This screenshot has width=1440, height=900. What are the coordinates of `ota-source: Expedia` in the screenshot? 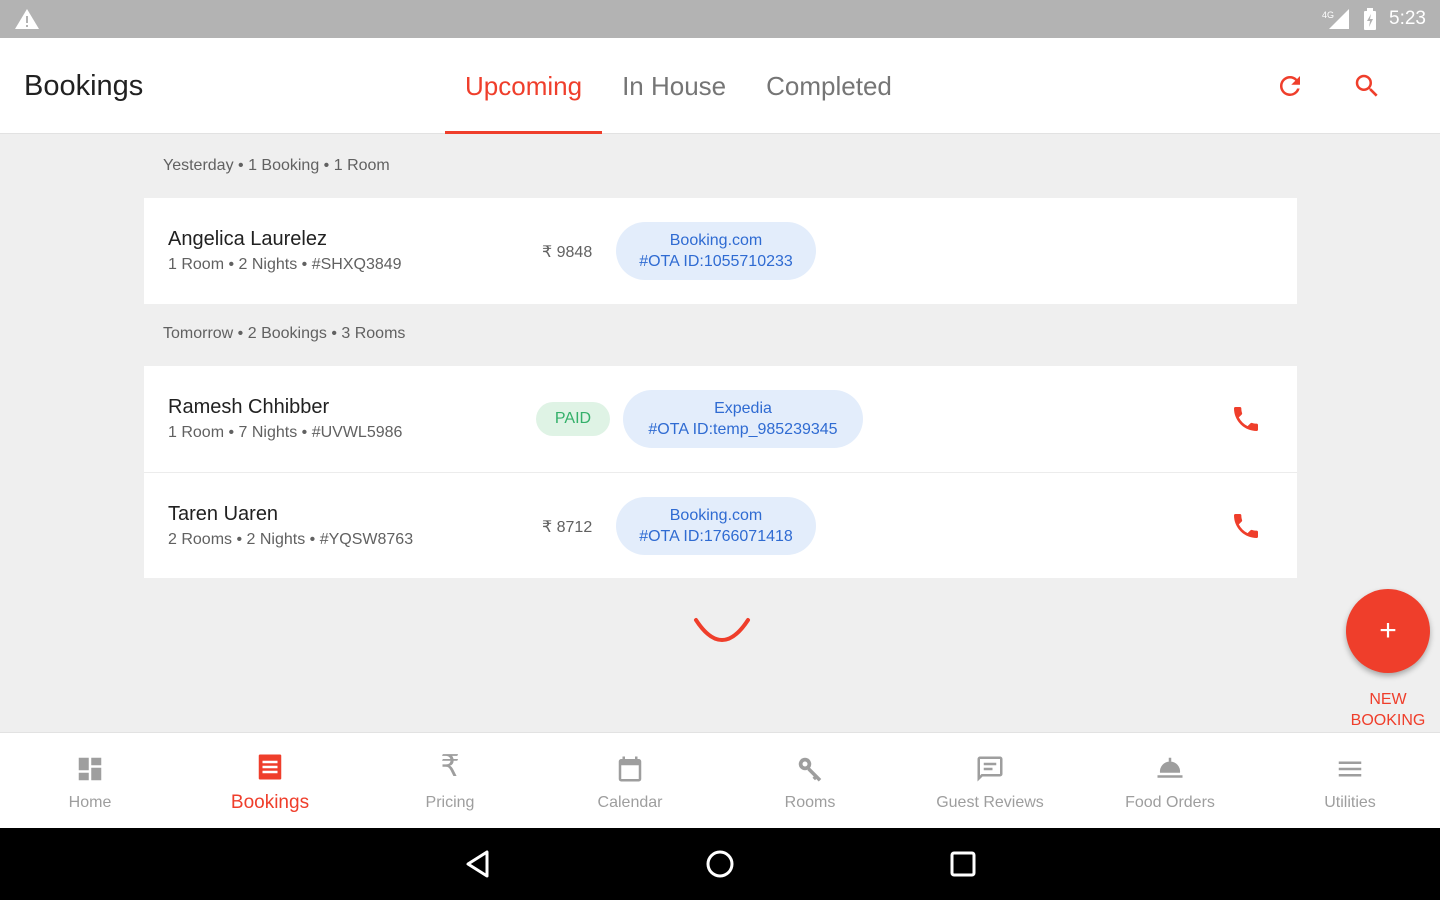 It's located at (743, 408).